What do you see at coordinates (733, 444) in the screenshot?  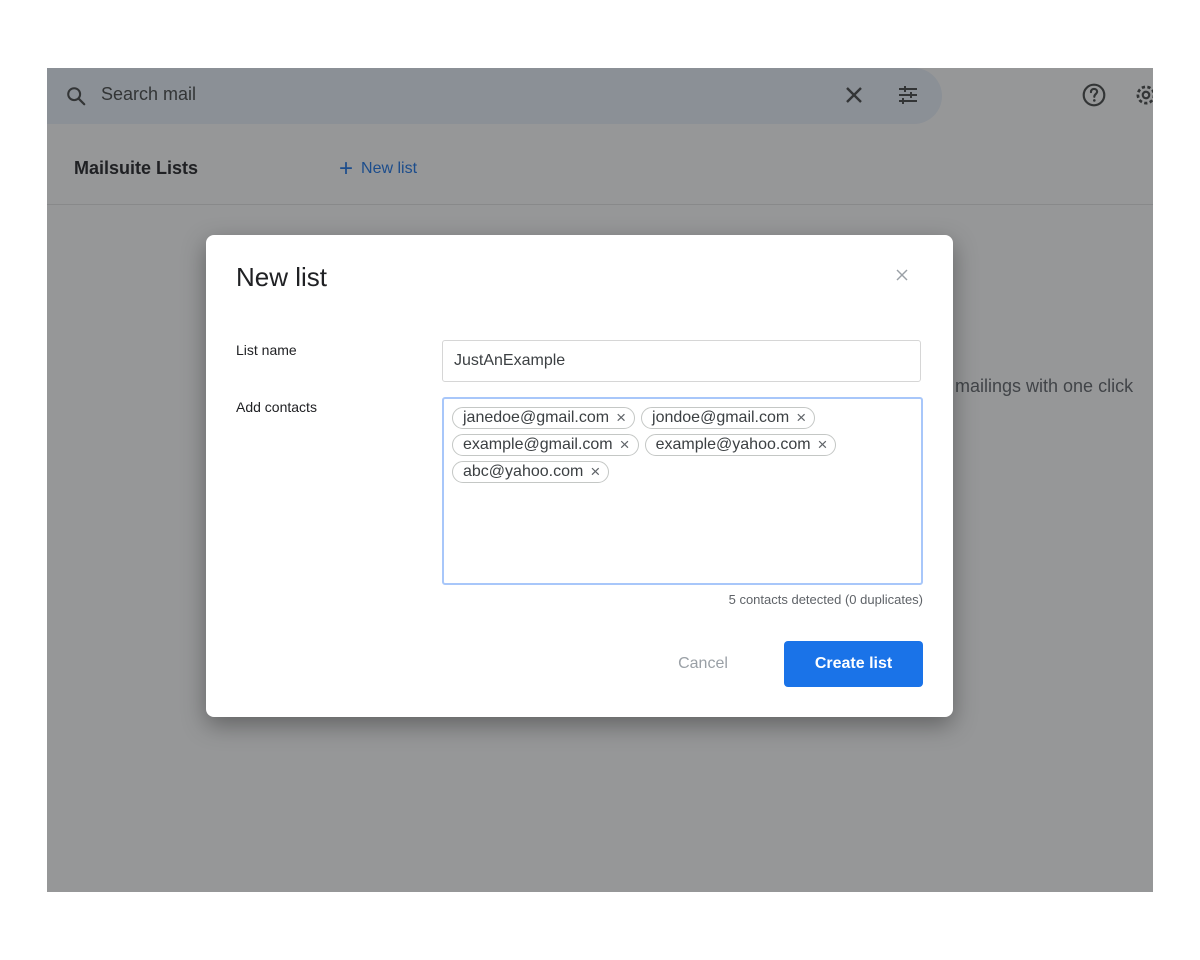 I see `chip-label: example@yahoo.com` at bounding box center [733, 444].